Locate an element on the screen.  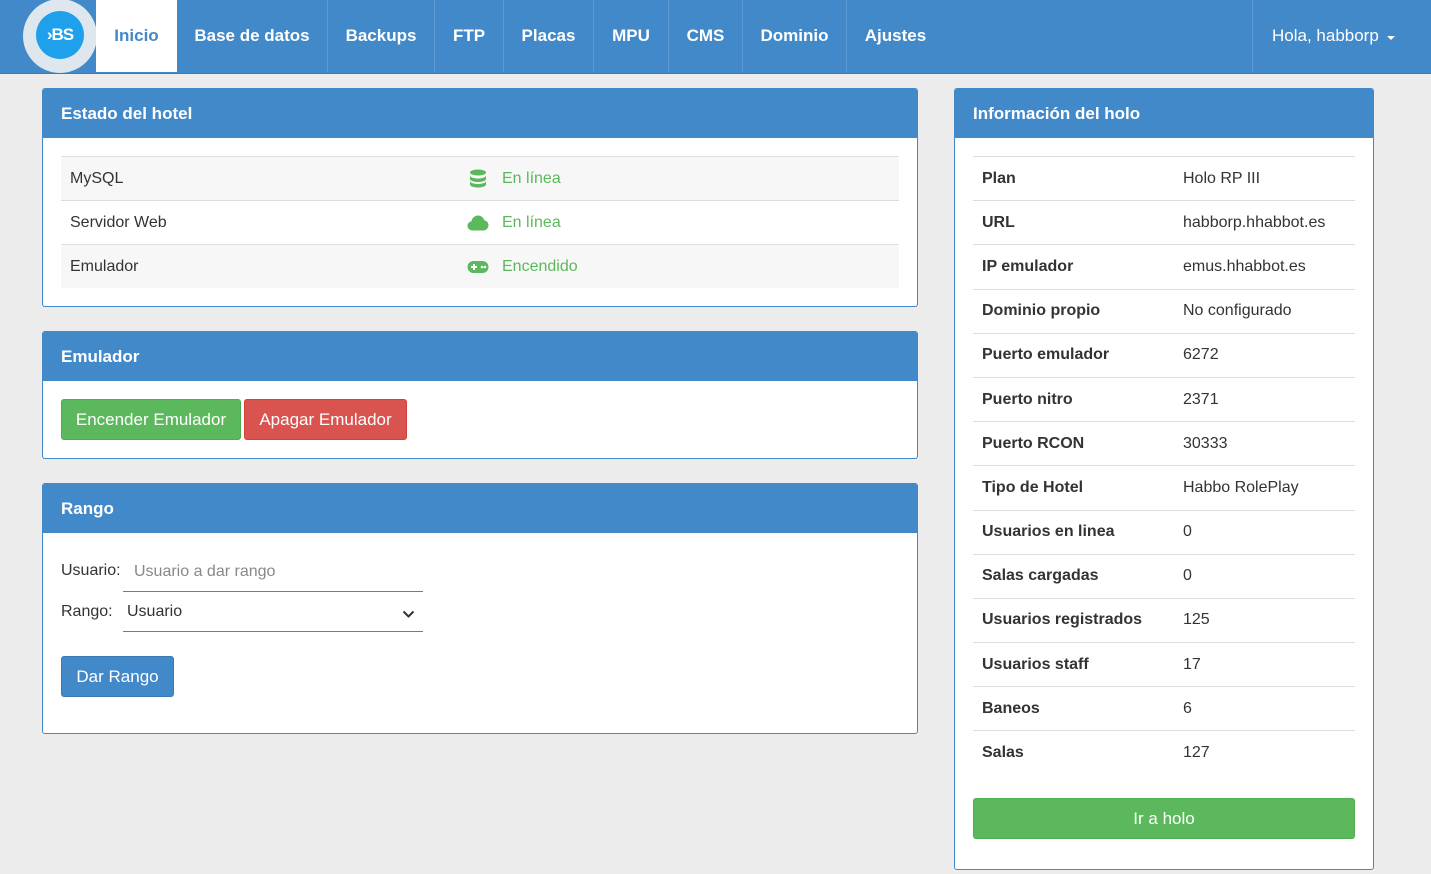
info-row-rooms-loaded: Salas cargadas 0 is located at coordinates (1164, 575).